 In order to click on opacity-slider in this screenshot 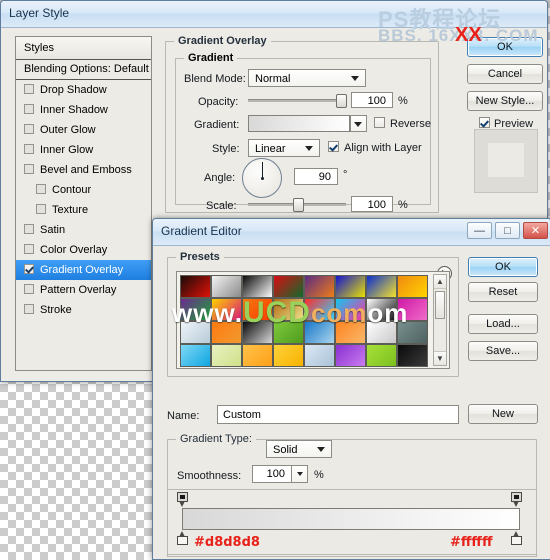, I will do `click(297, 101)`.